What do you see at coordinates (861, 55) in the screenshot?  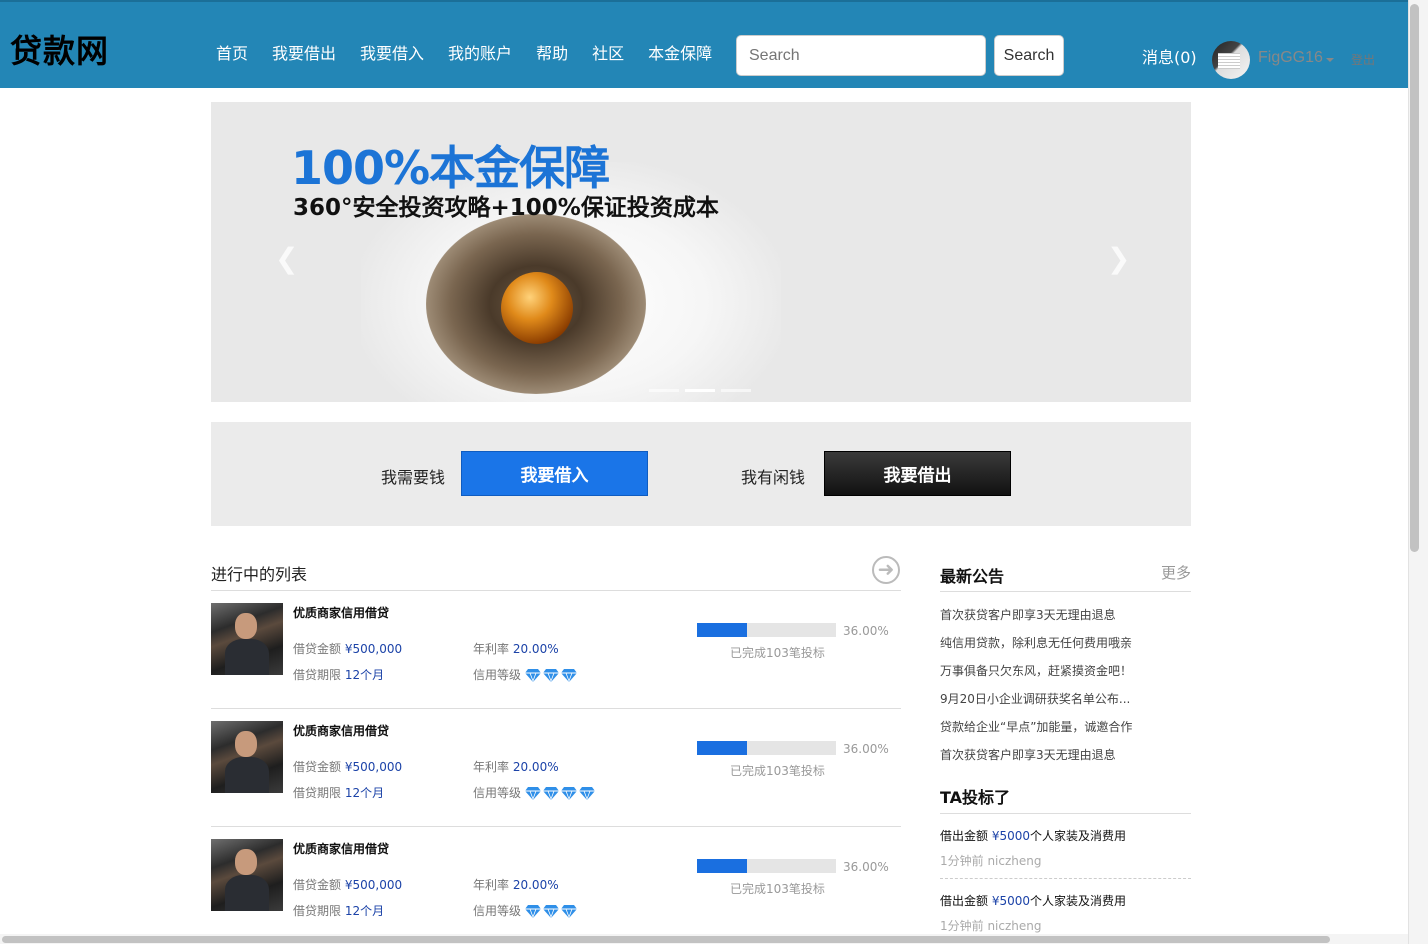 I see `search-input` at bounding box center [861, 55].